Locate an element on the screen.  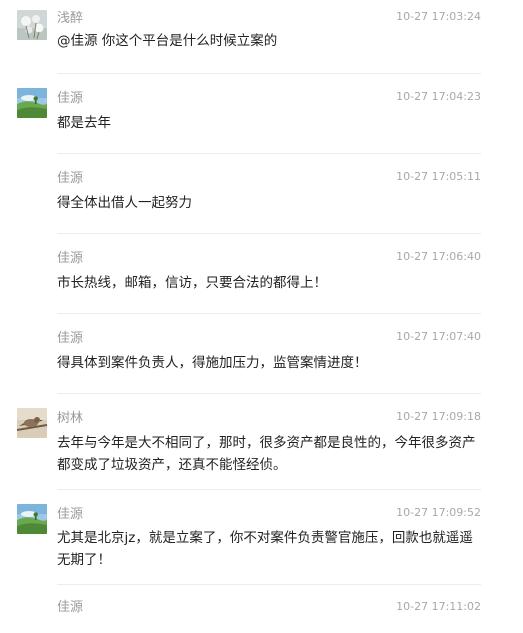
message-timestamp: 10-27 17:09:52 is located at coordinates (438, 512).